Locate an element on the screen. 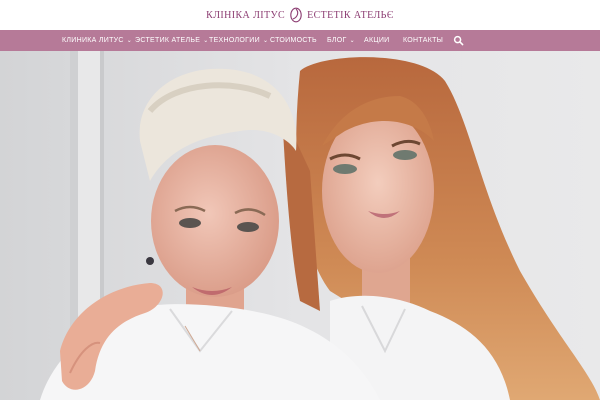  nav-item-tekhnologii: ТЕХНОЛОГИИ ⌄ is located at coordinates (238, 40).